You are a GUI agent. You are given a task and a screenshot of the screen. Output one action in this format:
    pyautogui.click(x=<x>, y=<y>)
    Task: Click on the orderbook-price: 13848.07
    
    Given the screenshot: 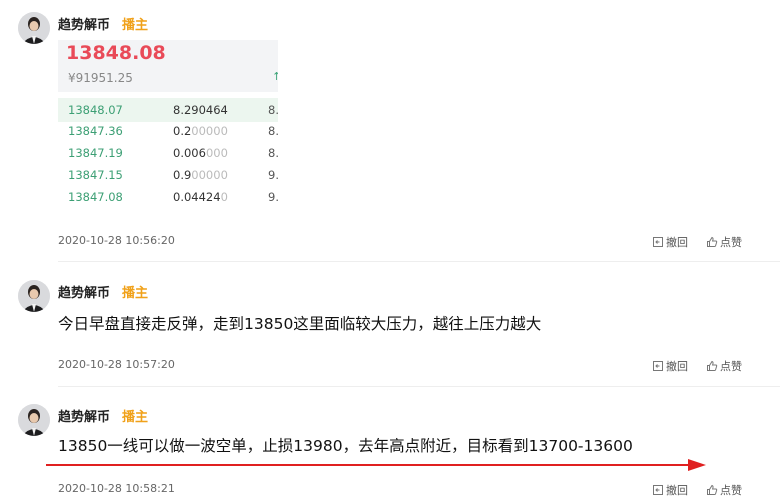 What is the action you would take?
    pyautogui.click(x=95, y=110)
    